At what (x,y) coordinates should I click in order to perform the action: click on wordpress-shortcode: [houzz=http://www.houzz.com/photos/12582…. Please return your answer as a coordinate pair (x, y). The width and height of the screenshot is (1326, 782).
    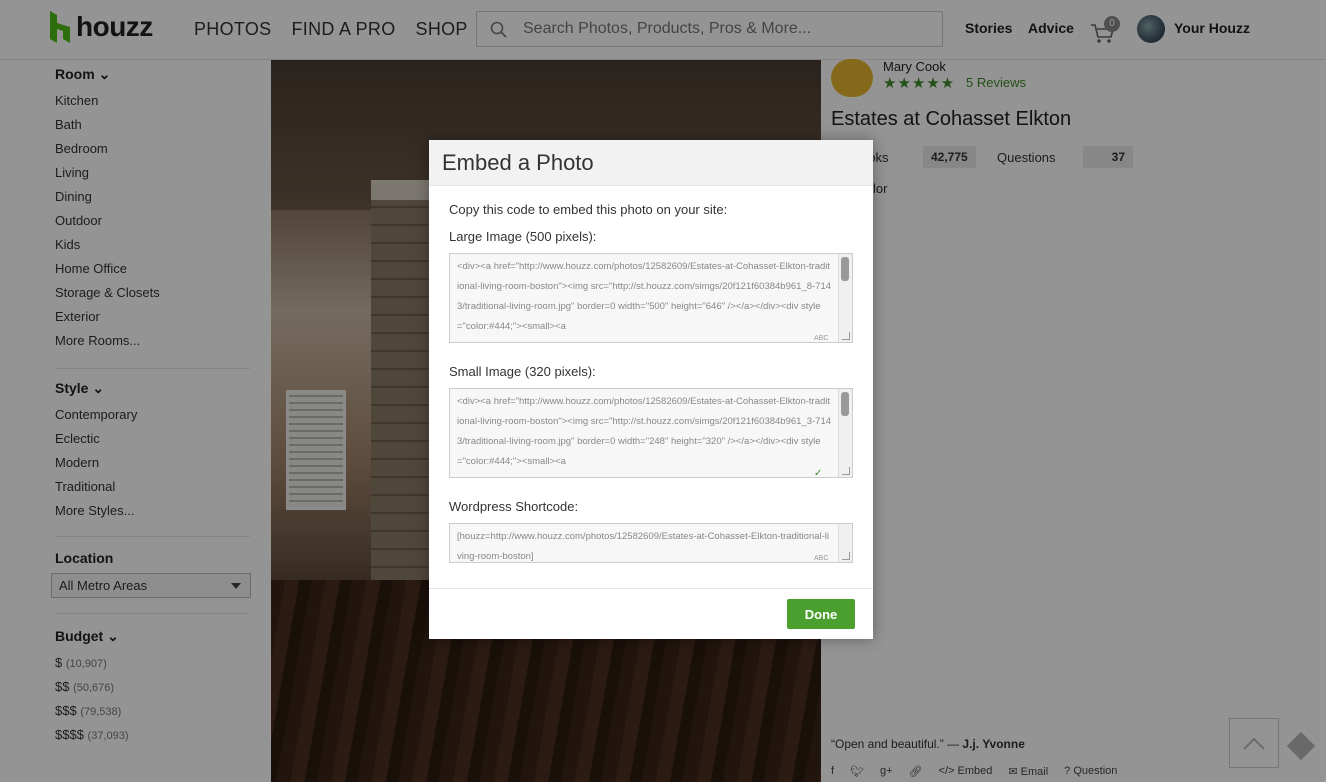
    Looking at the image, I should click on (651, 543).